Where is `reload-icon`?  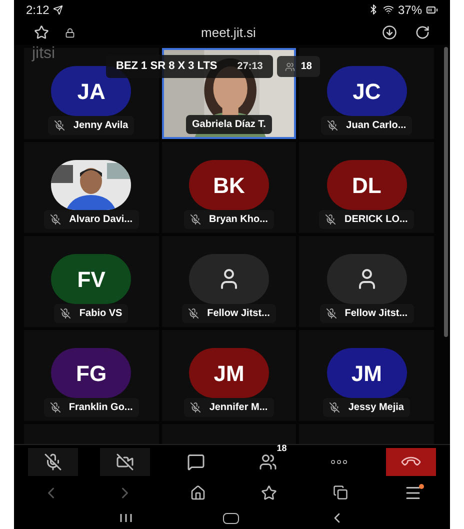
reload-icon is located at coordinates (422, 32).